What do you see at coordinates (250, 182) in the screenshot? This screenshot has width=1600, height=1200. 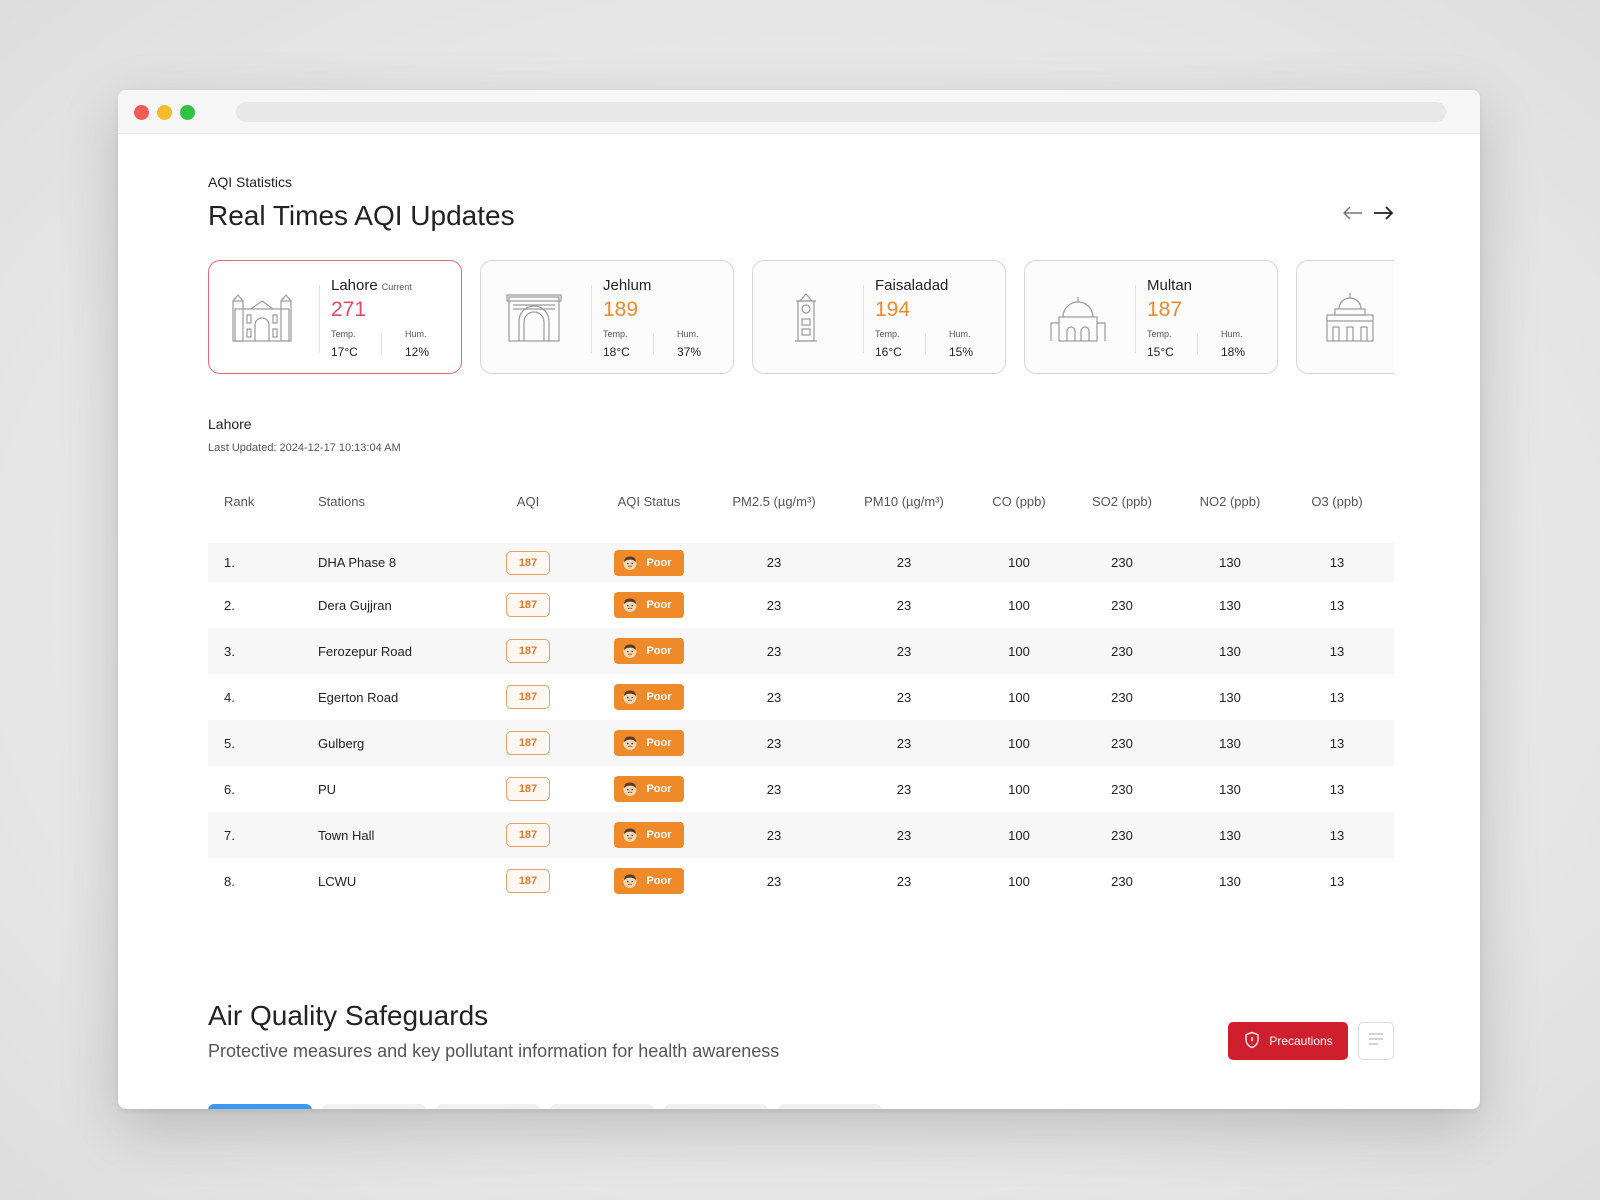 I see `section-eyebrow: AQI Statistics` at bounding box center [250, 182].